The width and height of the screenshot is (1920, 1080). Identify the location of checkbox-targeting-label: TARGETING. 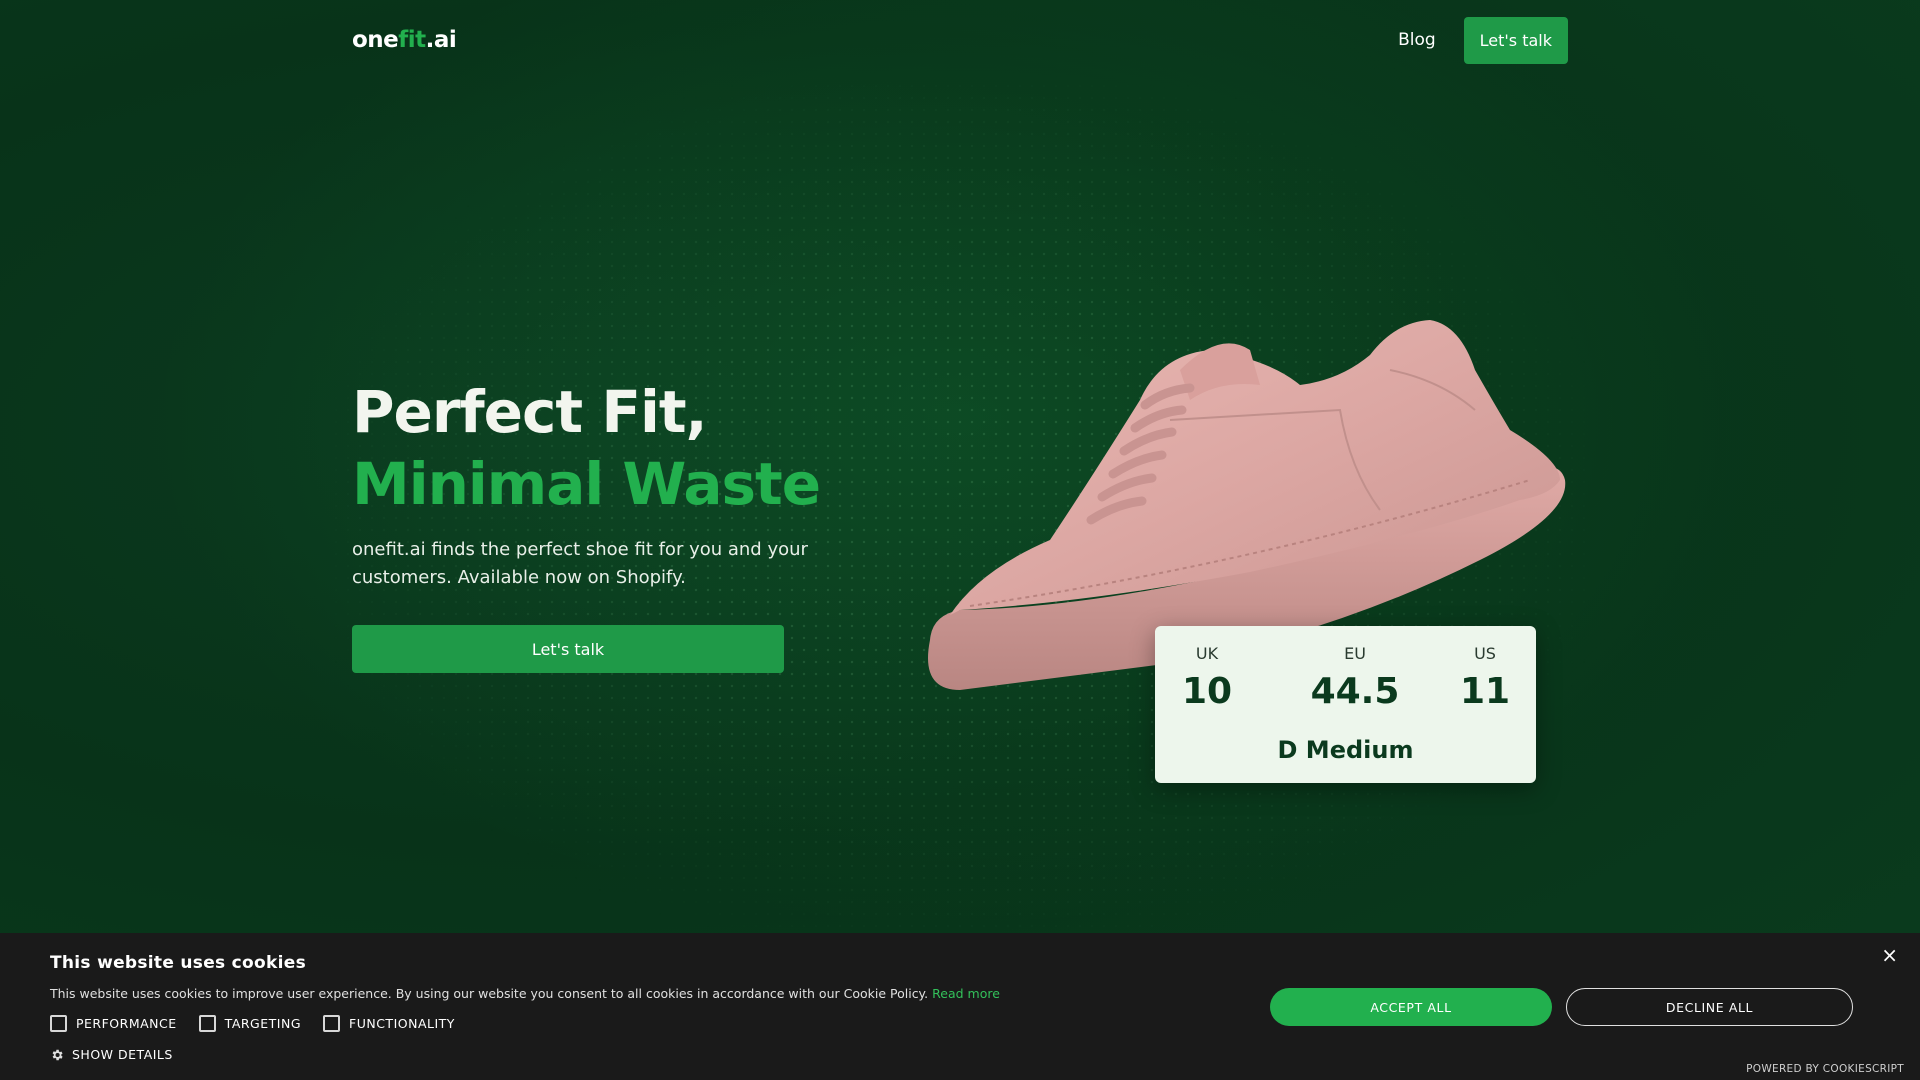
(263, 1023).